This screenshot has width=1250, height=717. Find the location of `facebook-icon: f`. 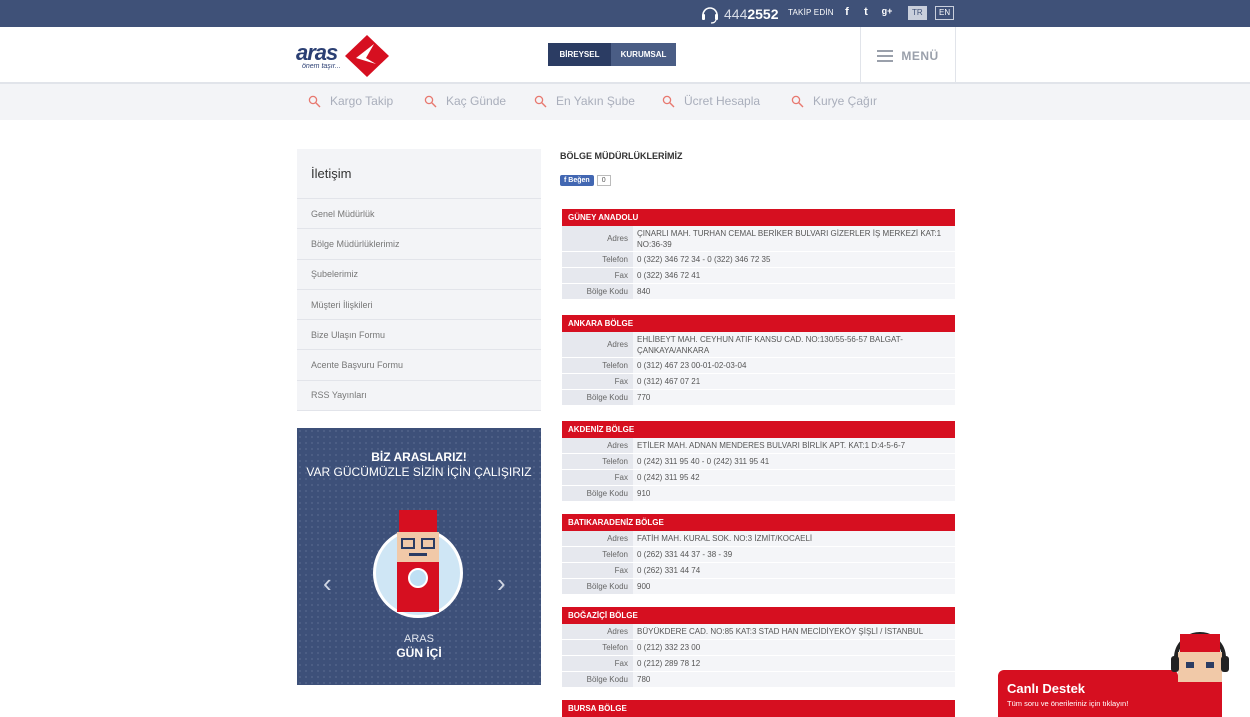

facebook-icon: f is located at coordinates (847, 12).